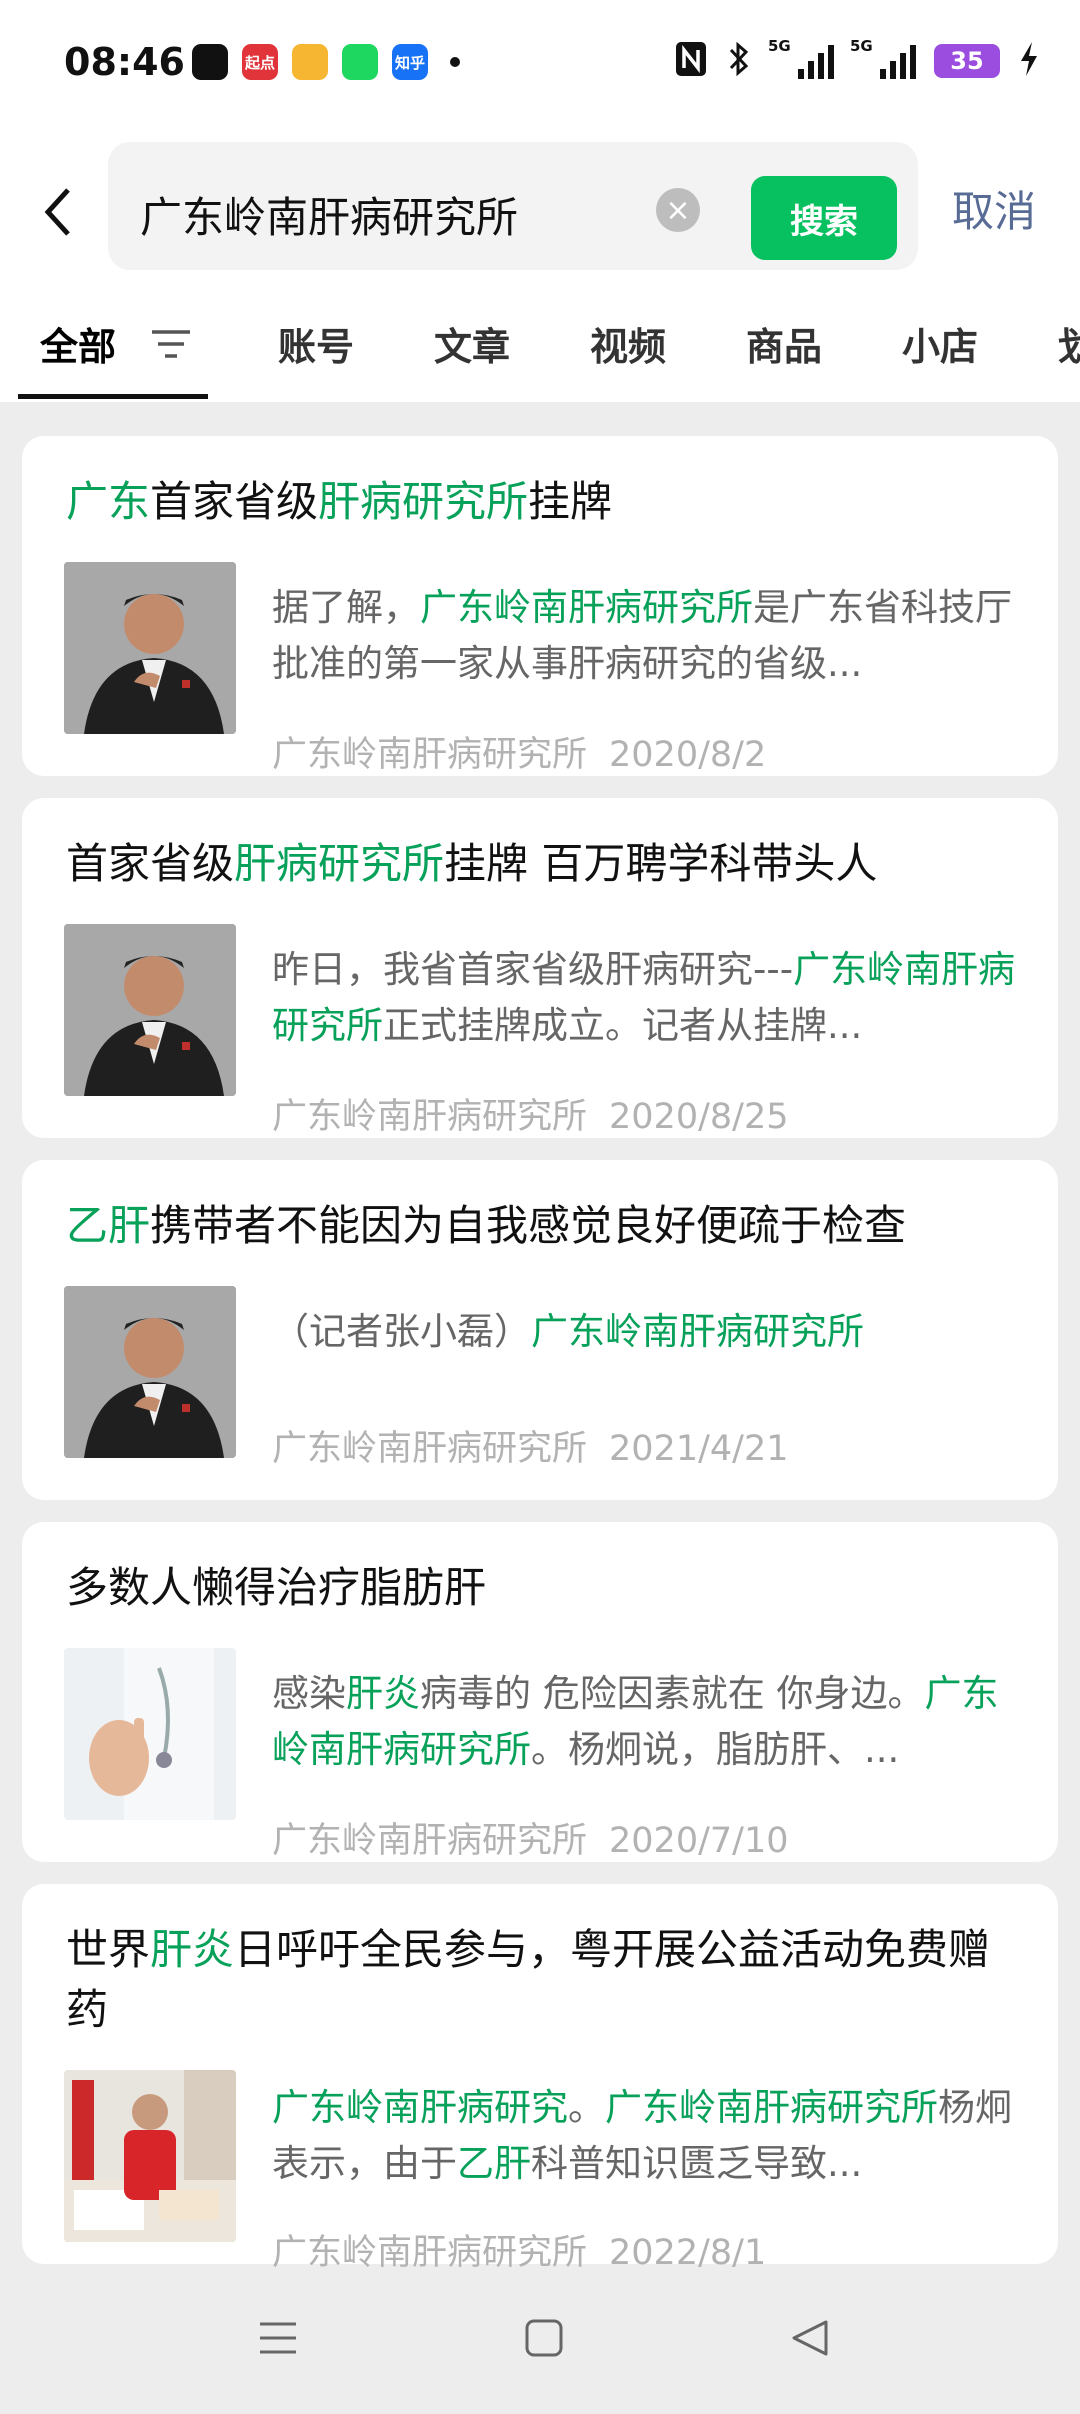  I want to click on search-input: 广东岭南肝病研究所 × 搜索, so click(513, 206).